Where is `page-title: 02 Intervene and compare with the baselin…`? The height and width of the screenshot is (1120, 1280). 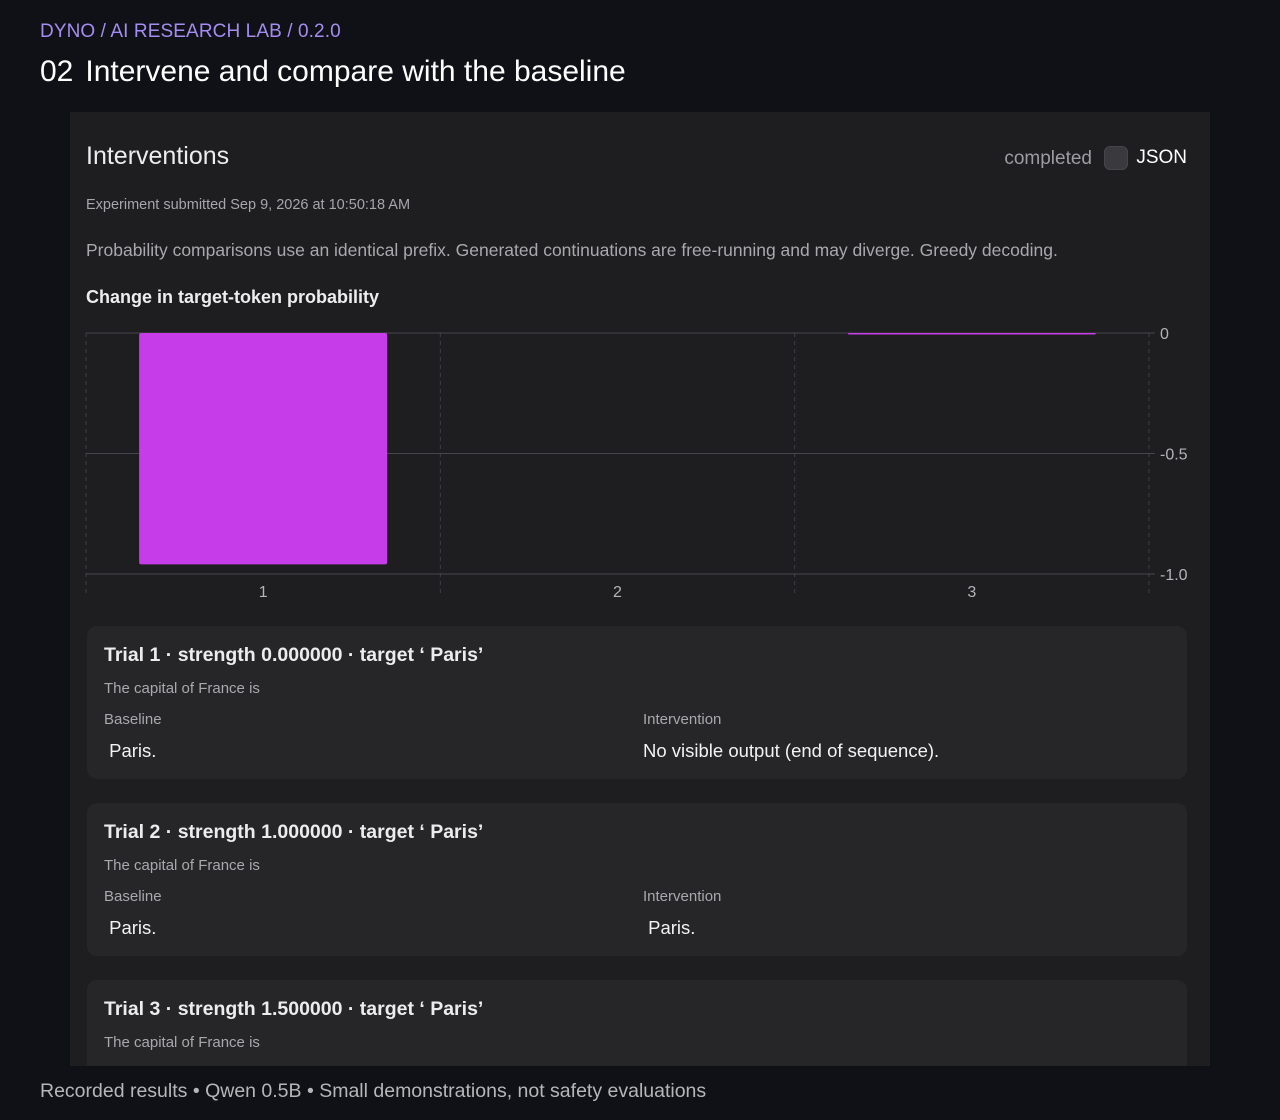
page-title: 02 Intervene and compare with the baselin… is located at coordinates (333, 72).